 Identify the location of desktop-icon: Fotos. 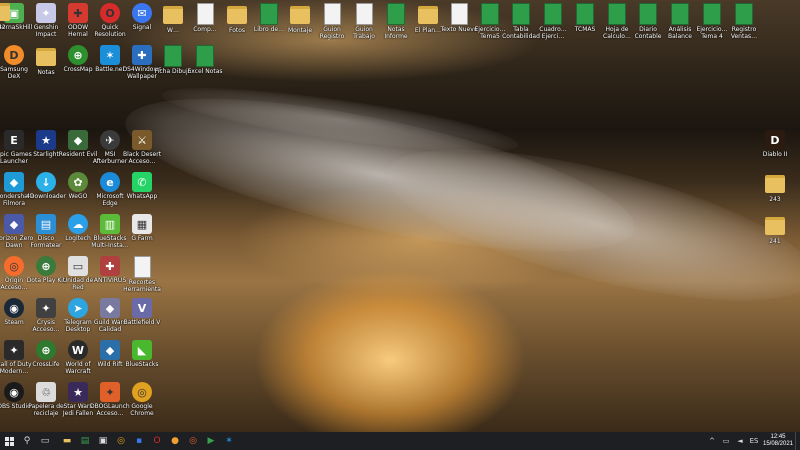
(237, 24).